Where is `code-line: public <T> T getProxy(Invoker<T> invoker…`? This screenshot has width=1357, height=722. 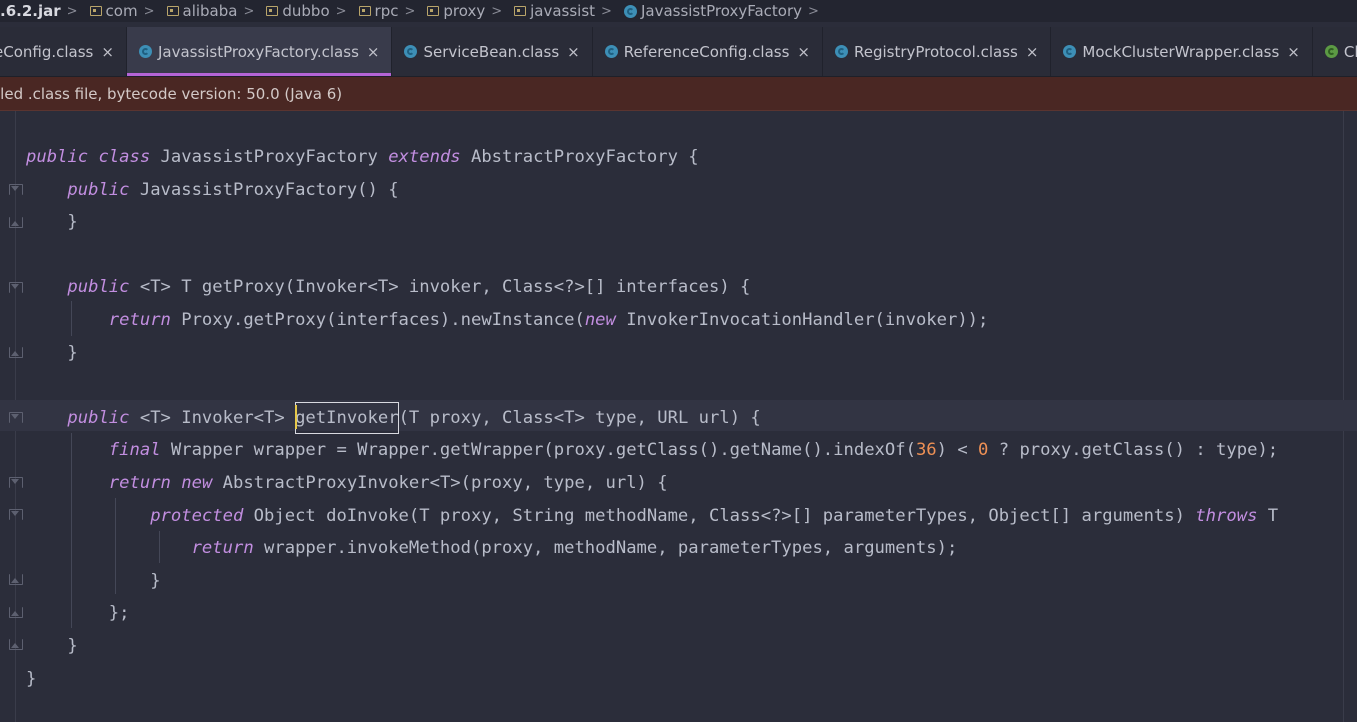 code-line: public <T> T getProxy(Invoker<T> invoker… is located at coordinates (409, 287).